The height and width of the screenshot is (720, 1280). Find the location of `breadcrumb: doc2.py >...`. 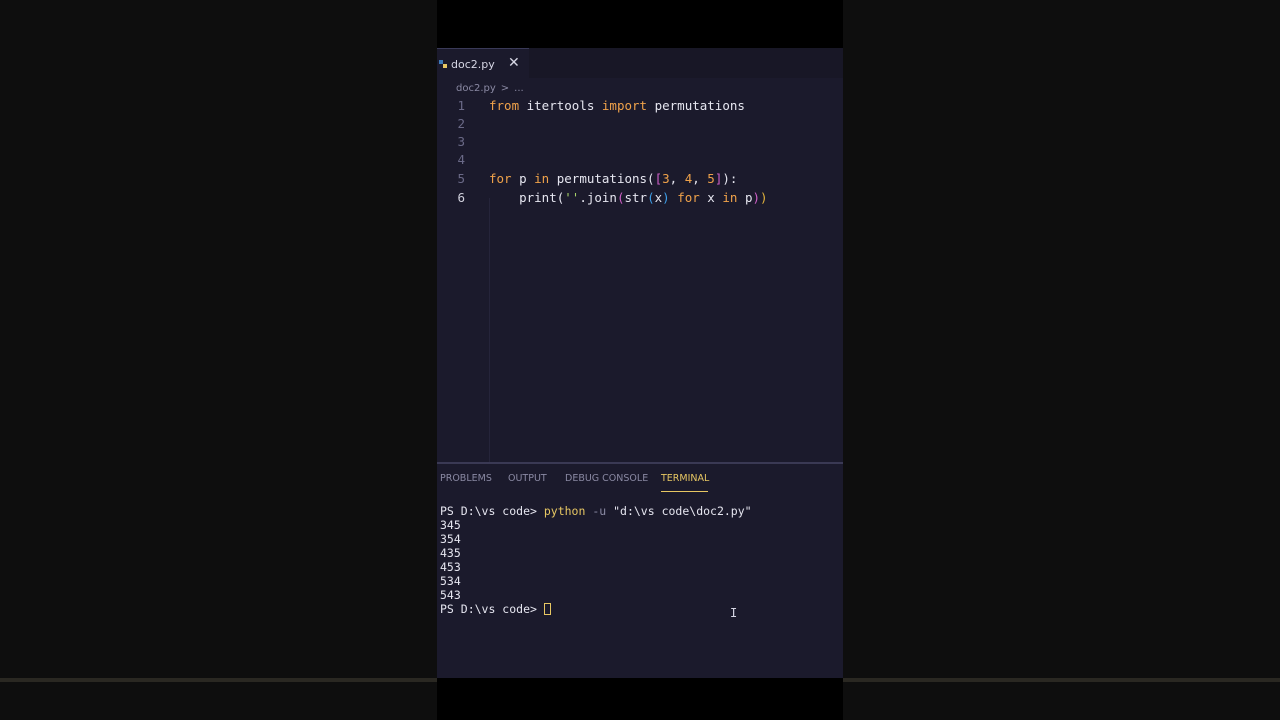

breadcrumb: doc2.py >... is located at coordinates (492, 88).